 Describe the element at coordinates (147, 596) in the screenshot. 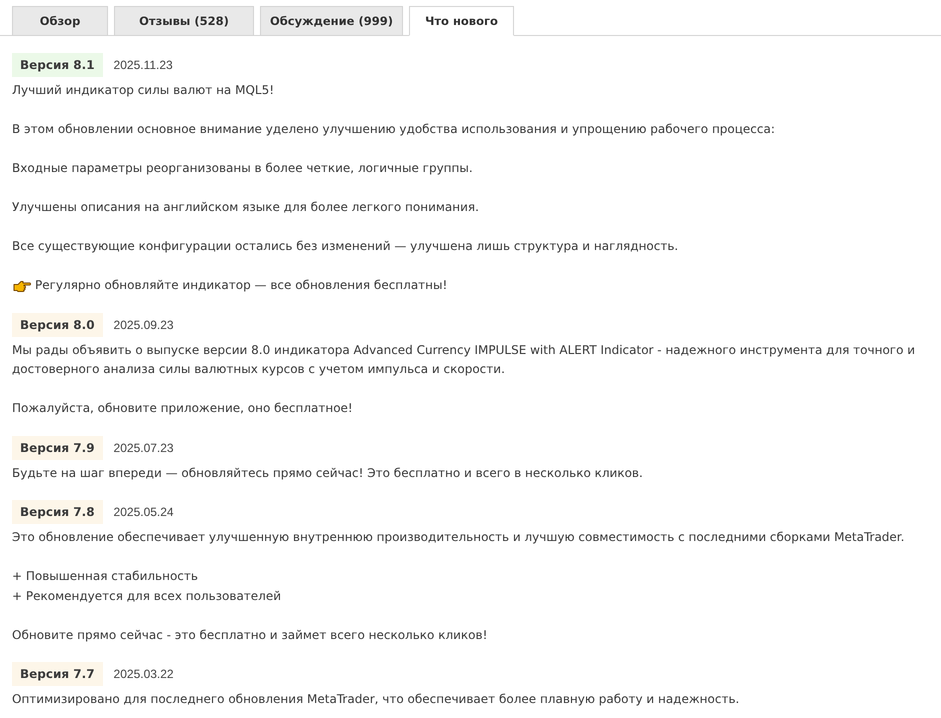

I see `list-item: + Рекомендуется для всех пользователей` at that location.